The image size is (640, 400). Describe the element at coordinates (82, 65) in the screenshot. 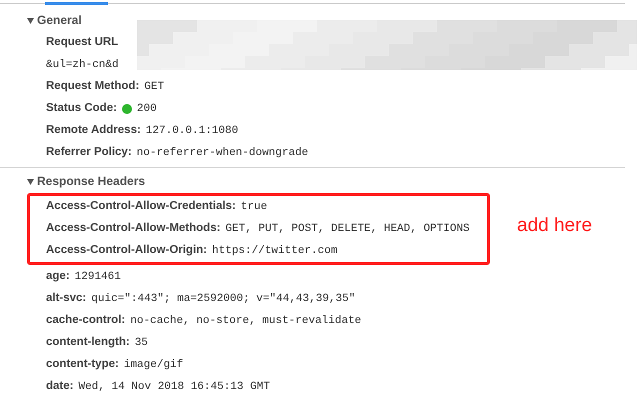

I see `header-value: &ul=zh-cn&d` at that location.